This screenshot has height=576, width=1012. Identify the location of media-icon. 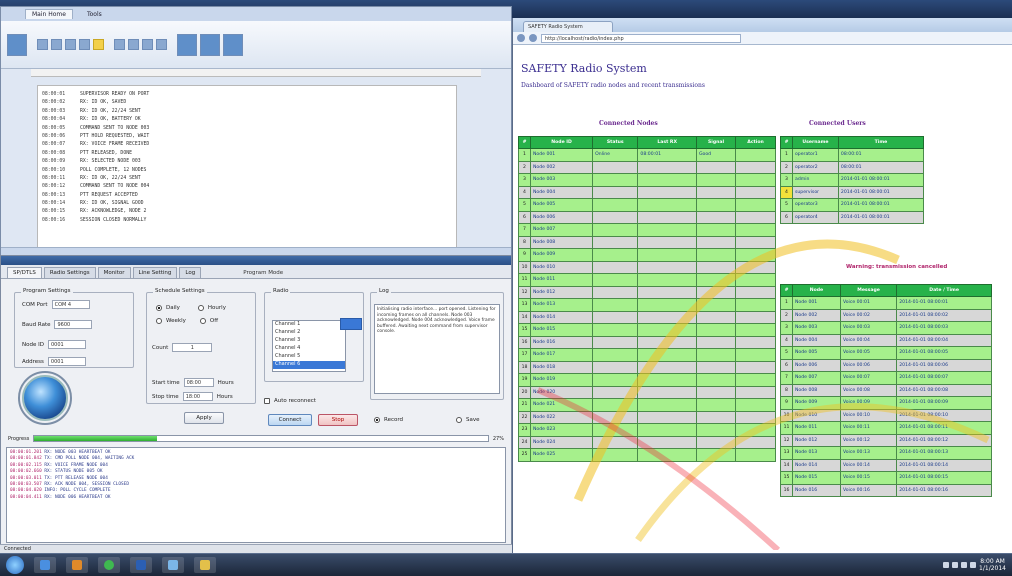
(77, 565).